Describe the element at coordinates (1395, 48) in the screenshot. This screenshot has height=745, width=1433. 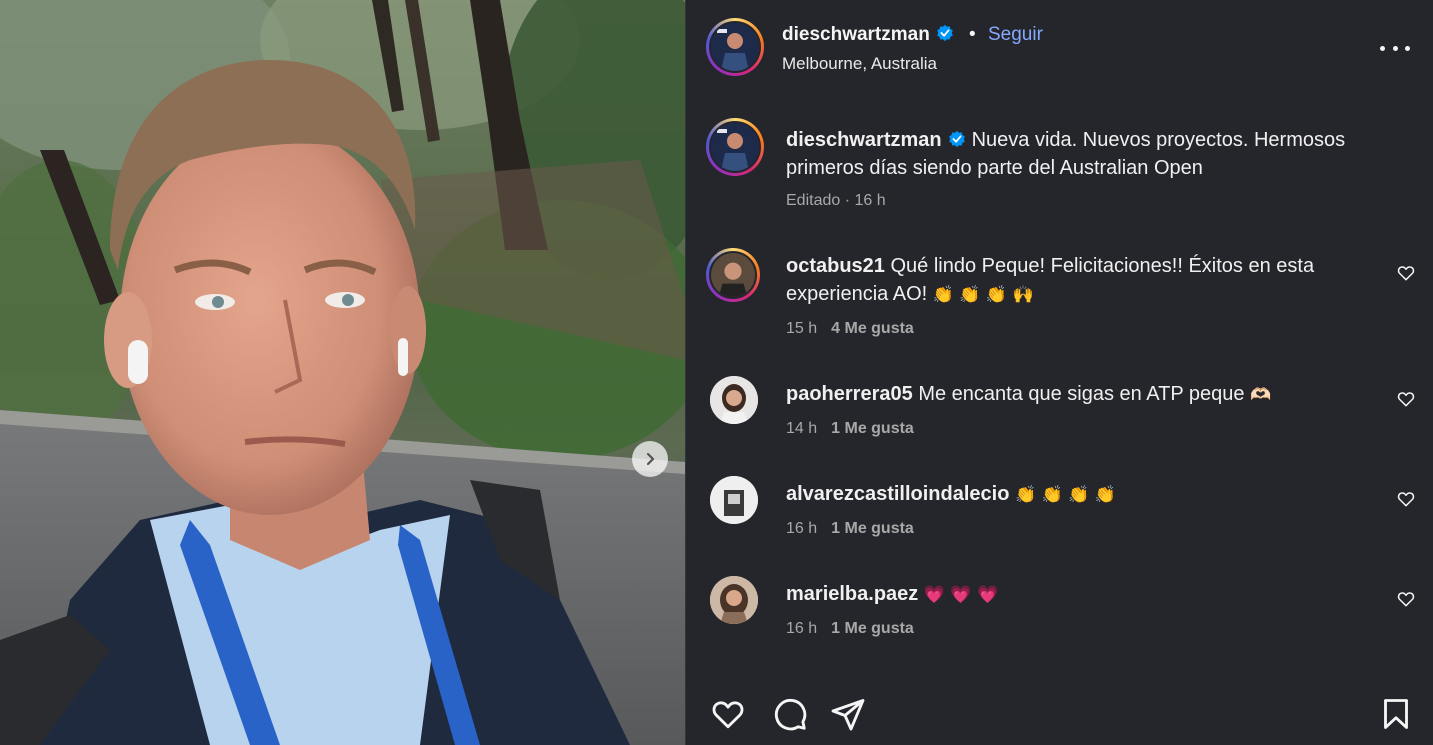
I see `more-options-icon` at that location.